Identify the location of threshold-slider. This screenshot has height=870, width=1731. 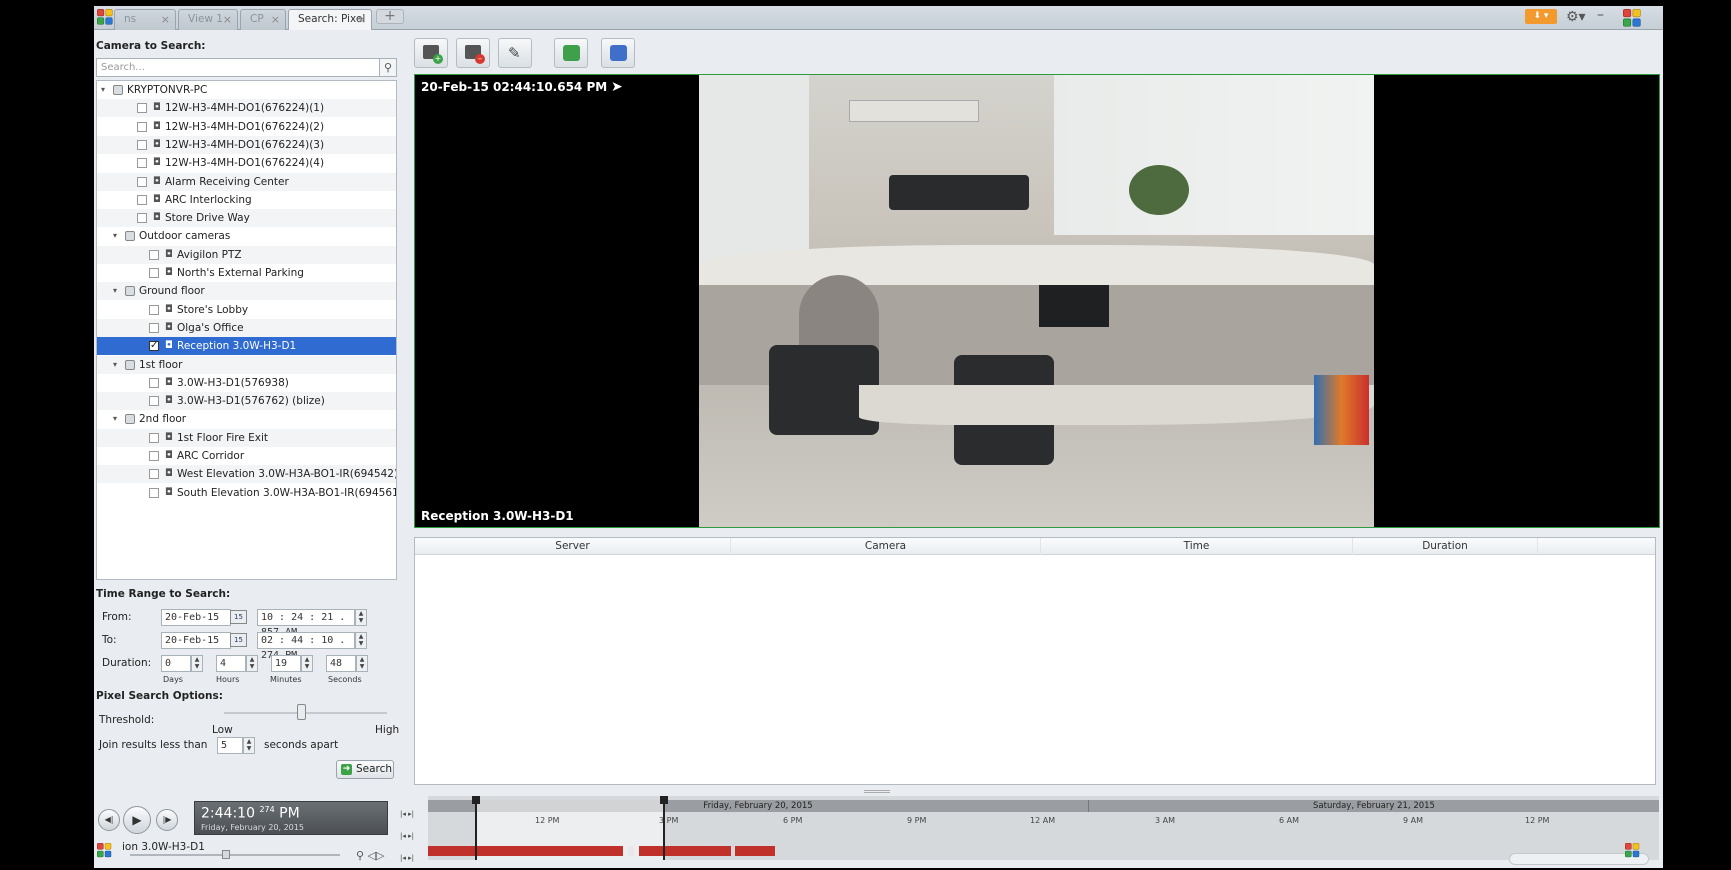
(301, 712).